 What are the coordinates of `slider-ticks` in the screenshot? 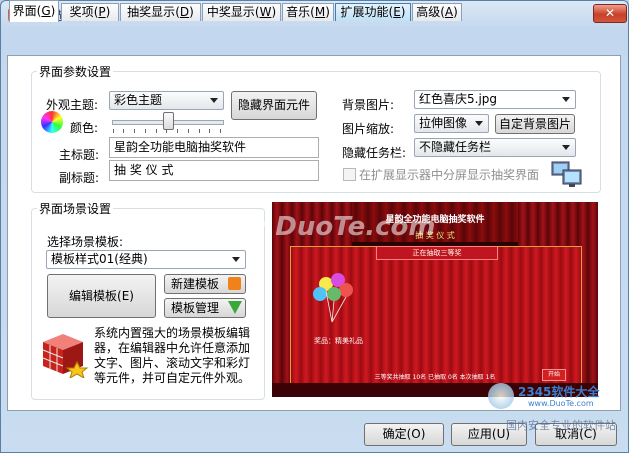 It's located at (167, 131).